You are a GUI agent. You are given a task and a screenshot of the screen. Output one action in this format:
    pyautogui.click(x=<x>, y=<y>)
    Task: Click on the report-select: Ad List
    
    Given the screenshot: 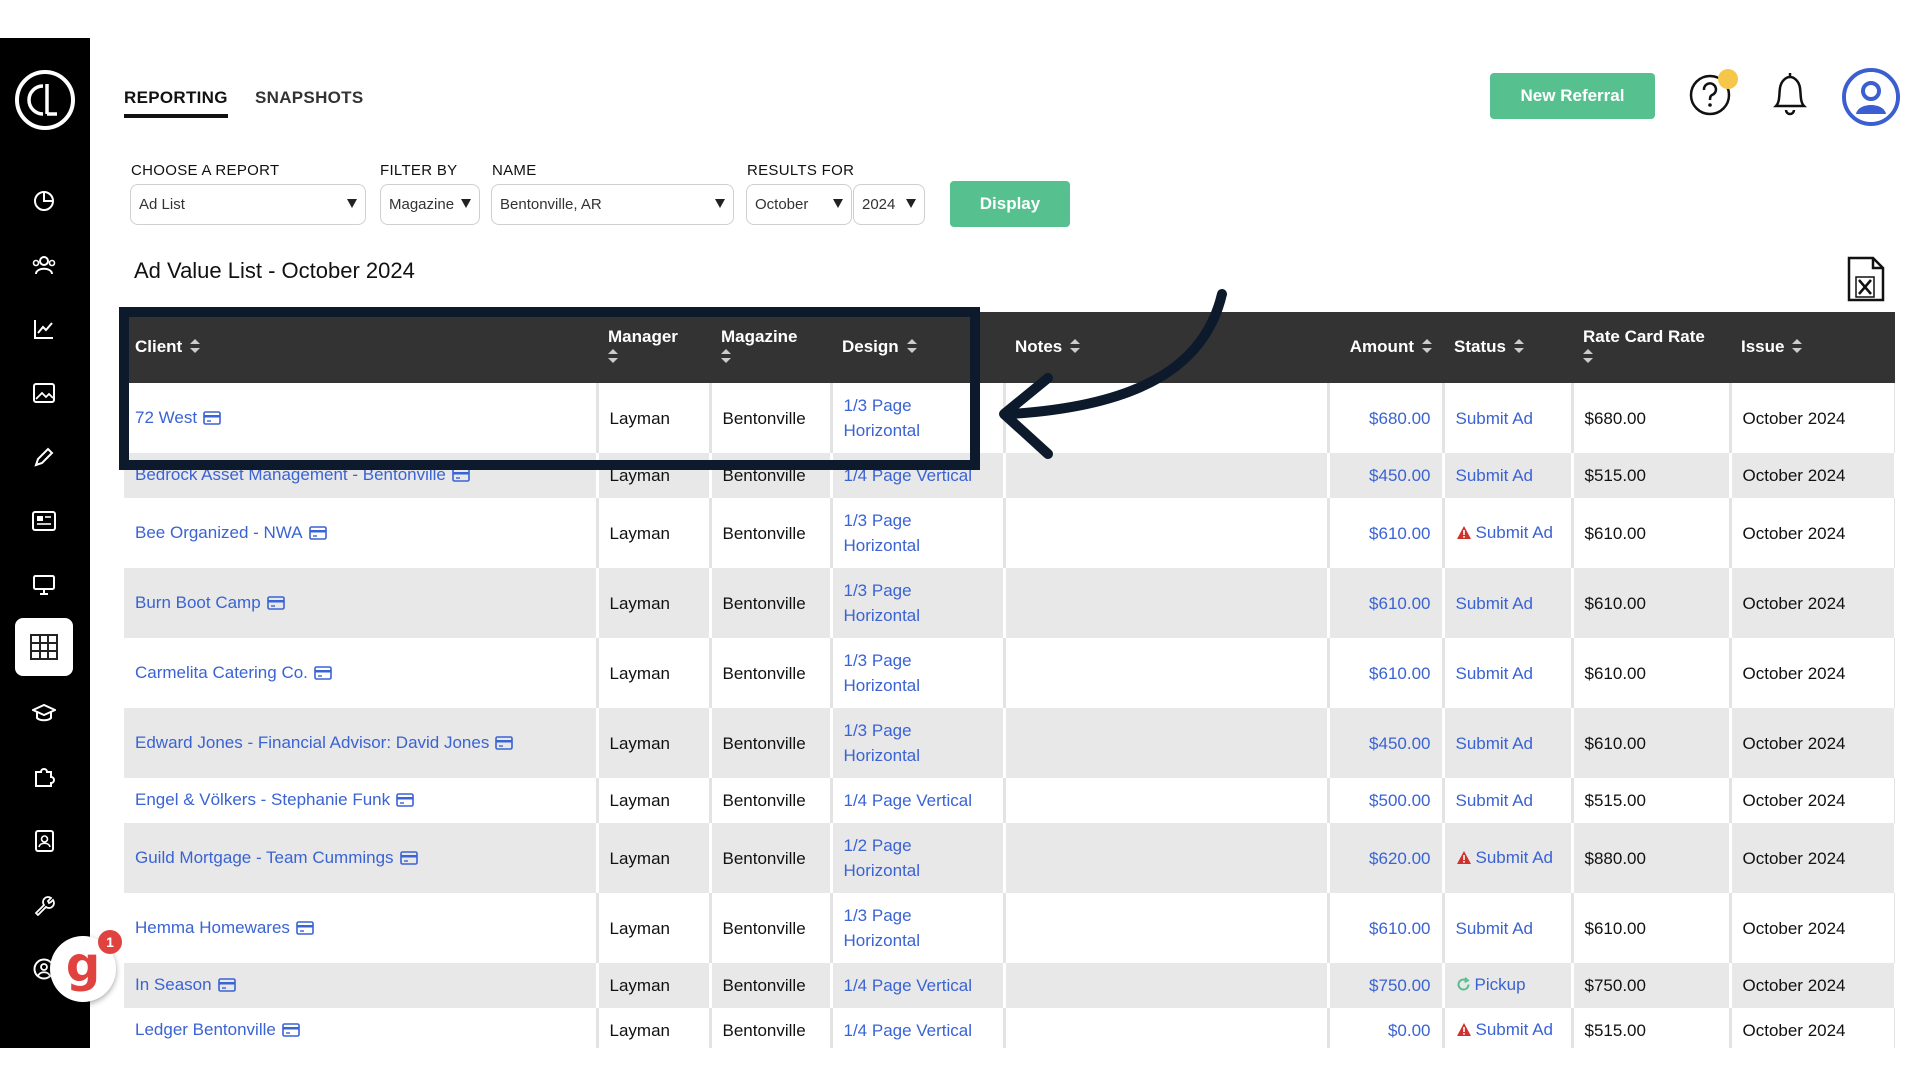 What is the action you would take?
    pyautogui.click(x=248, y=204)
    